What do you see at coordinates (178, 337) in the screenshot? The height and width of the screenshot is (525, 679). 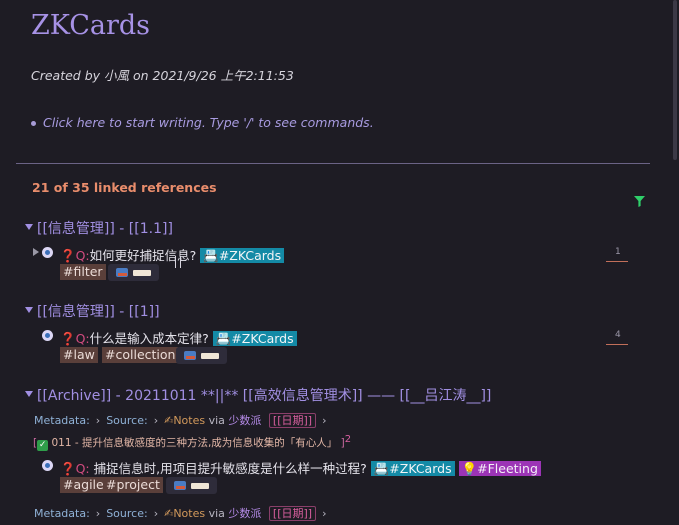 I see `question-block: ❓Q:什么是输入成本定律? 📇#ZKCards` at bounding box center [178, 337].